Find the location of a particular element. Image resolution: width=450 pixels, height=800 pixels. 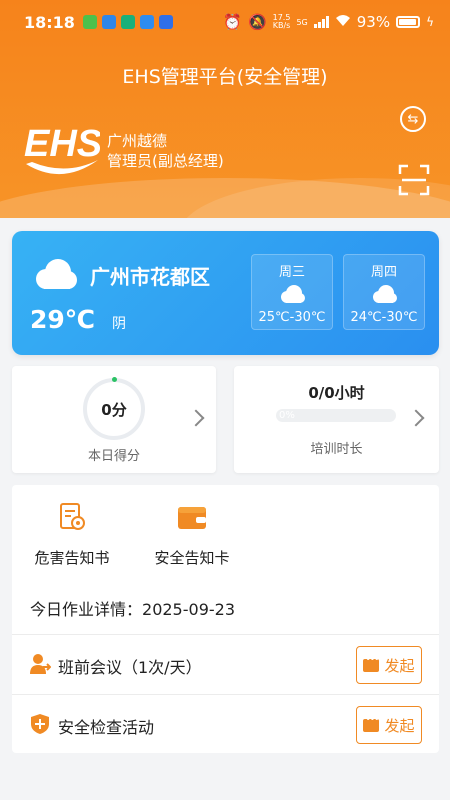

today-work-title: 今日作业详情：2025-09-23 is located at coordinates (132, 608).